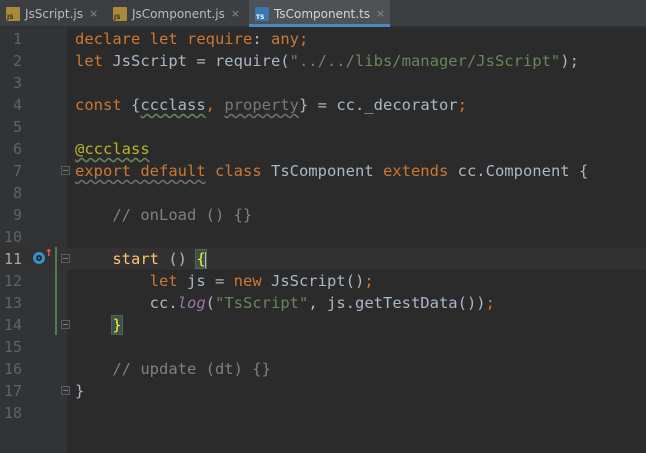  I want to click on code-line: cc.log("TsScript", js.getTestData());, so click(285, 303).